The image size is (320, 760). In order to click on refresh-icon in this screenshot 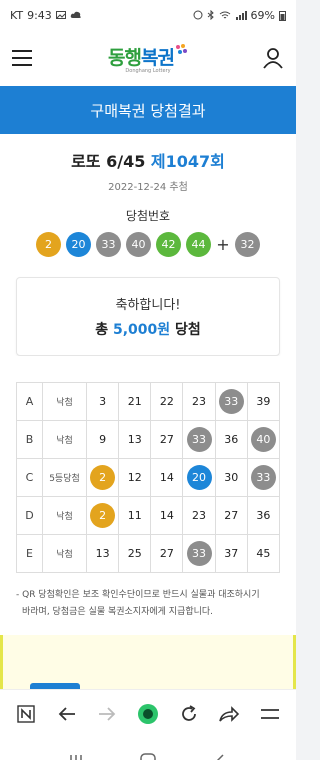, I will do `click(189, 714)`.